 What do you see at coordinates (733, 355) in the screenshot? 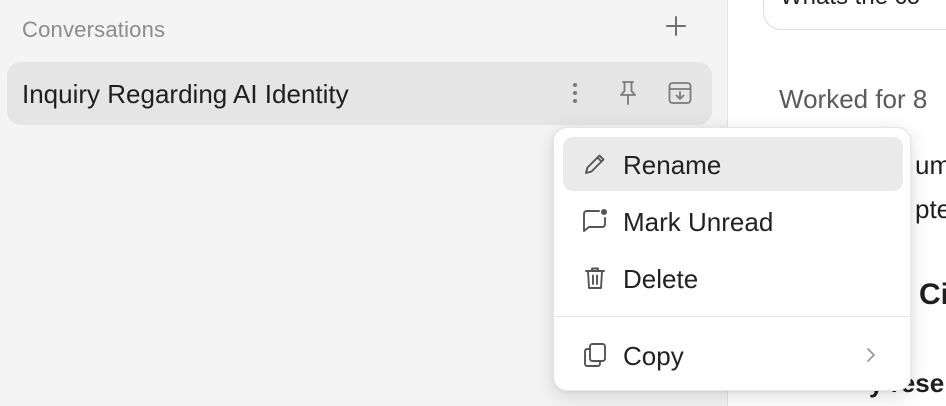
I see `menu-item-copy: Copy` at bounding box center [733, 355].